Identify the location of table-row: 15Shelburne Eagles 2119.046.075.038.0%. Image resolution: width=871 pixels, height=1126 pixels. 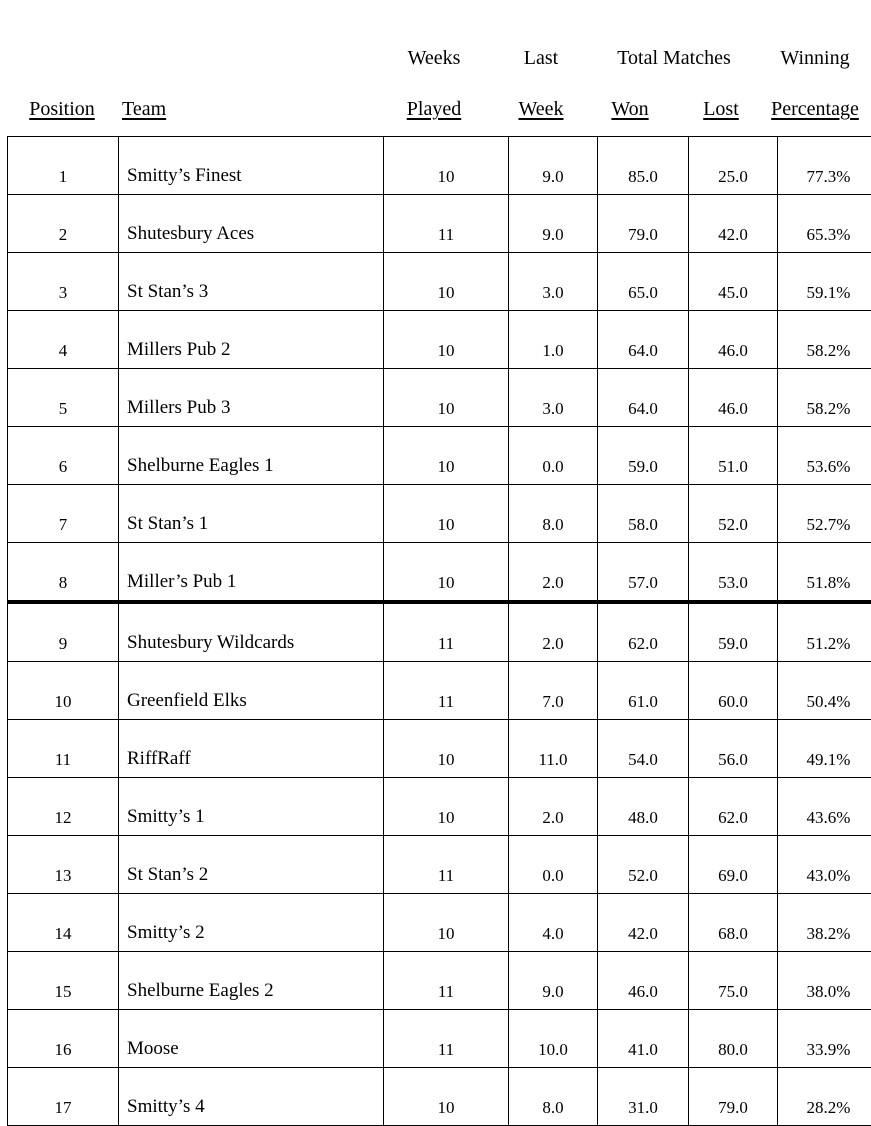
(439, 981).